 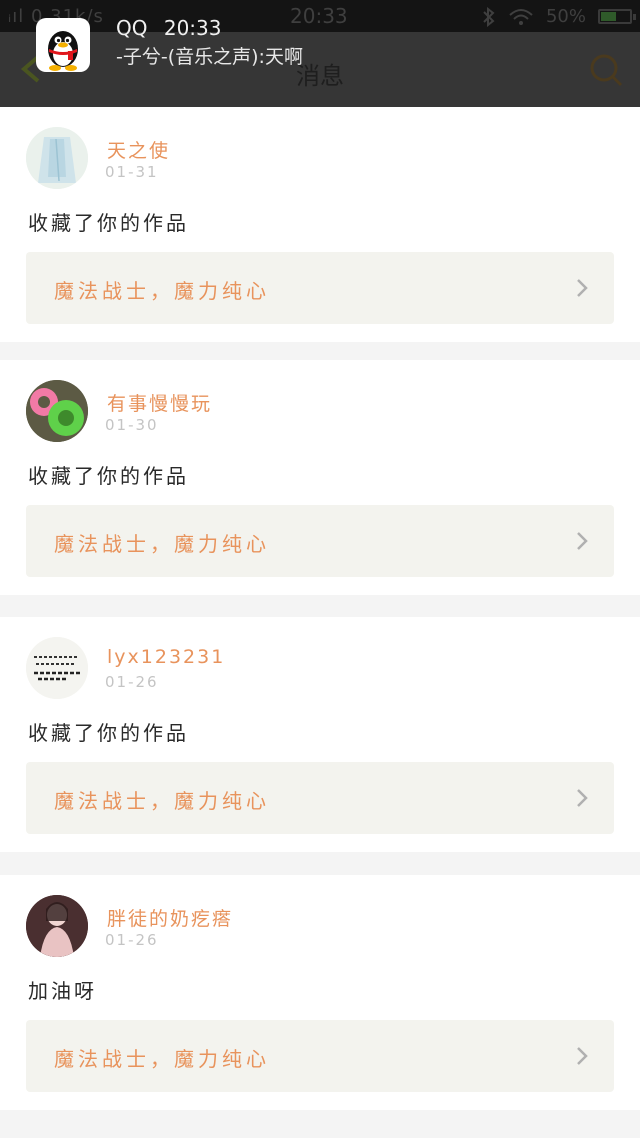 What do you see at coordinates (166, 657) in the screenshot?
I see `username: lyx123231` at bounding box center [166, 657].